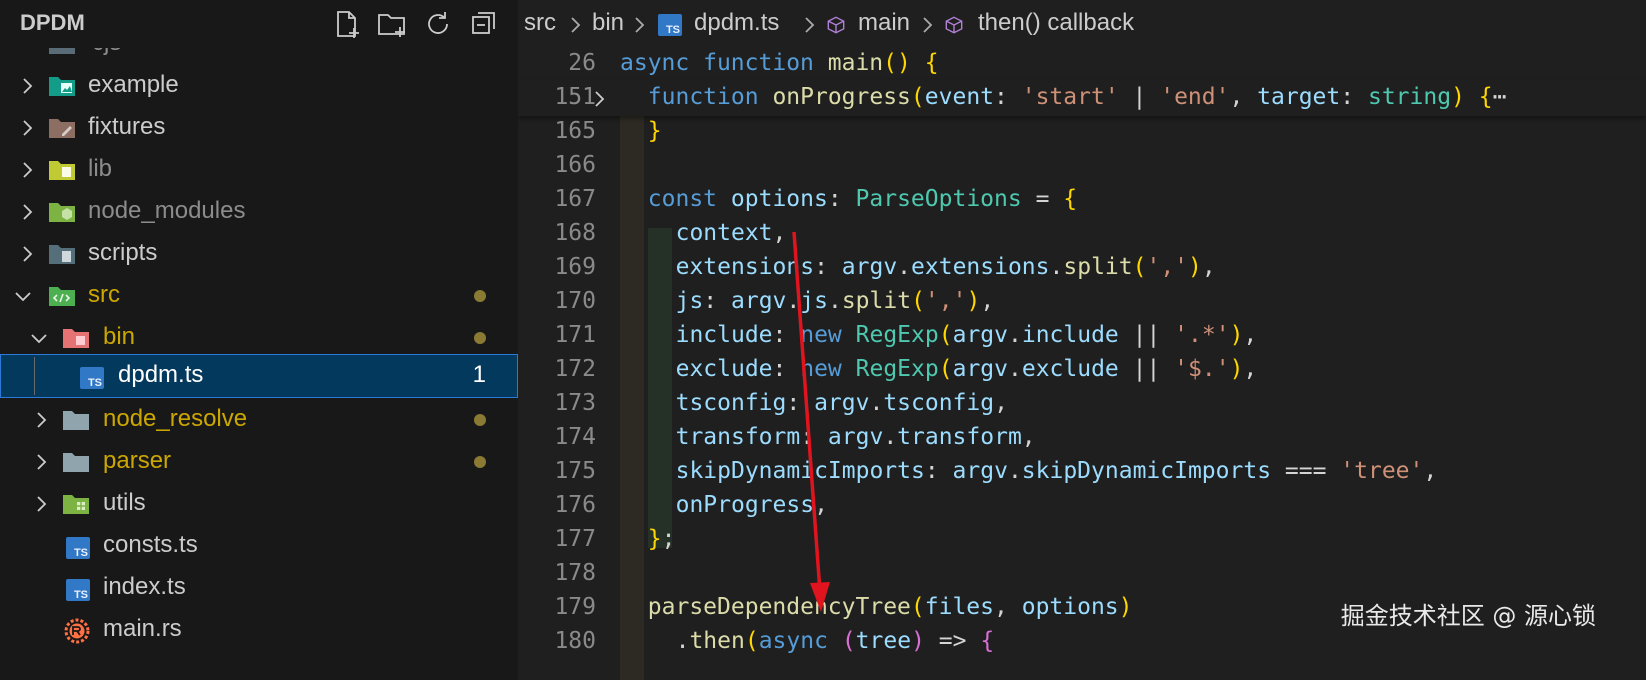  I want to click on line-number: 177, so click(575, 539).